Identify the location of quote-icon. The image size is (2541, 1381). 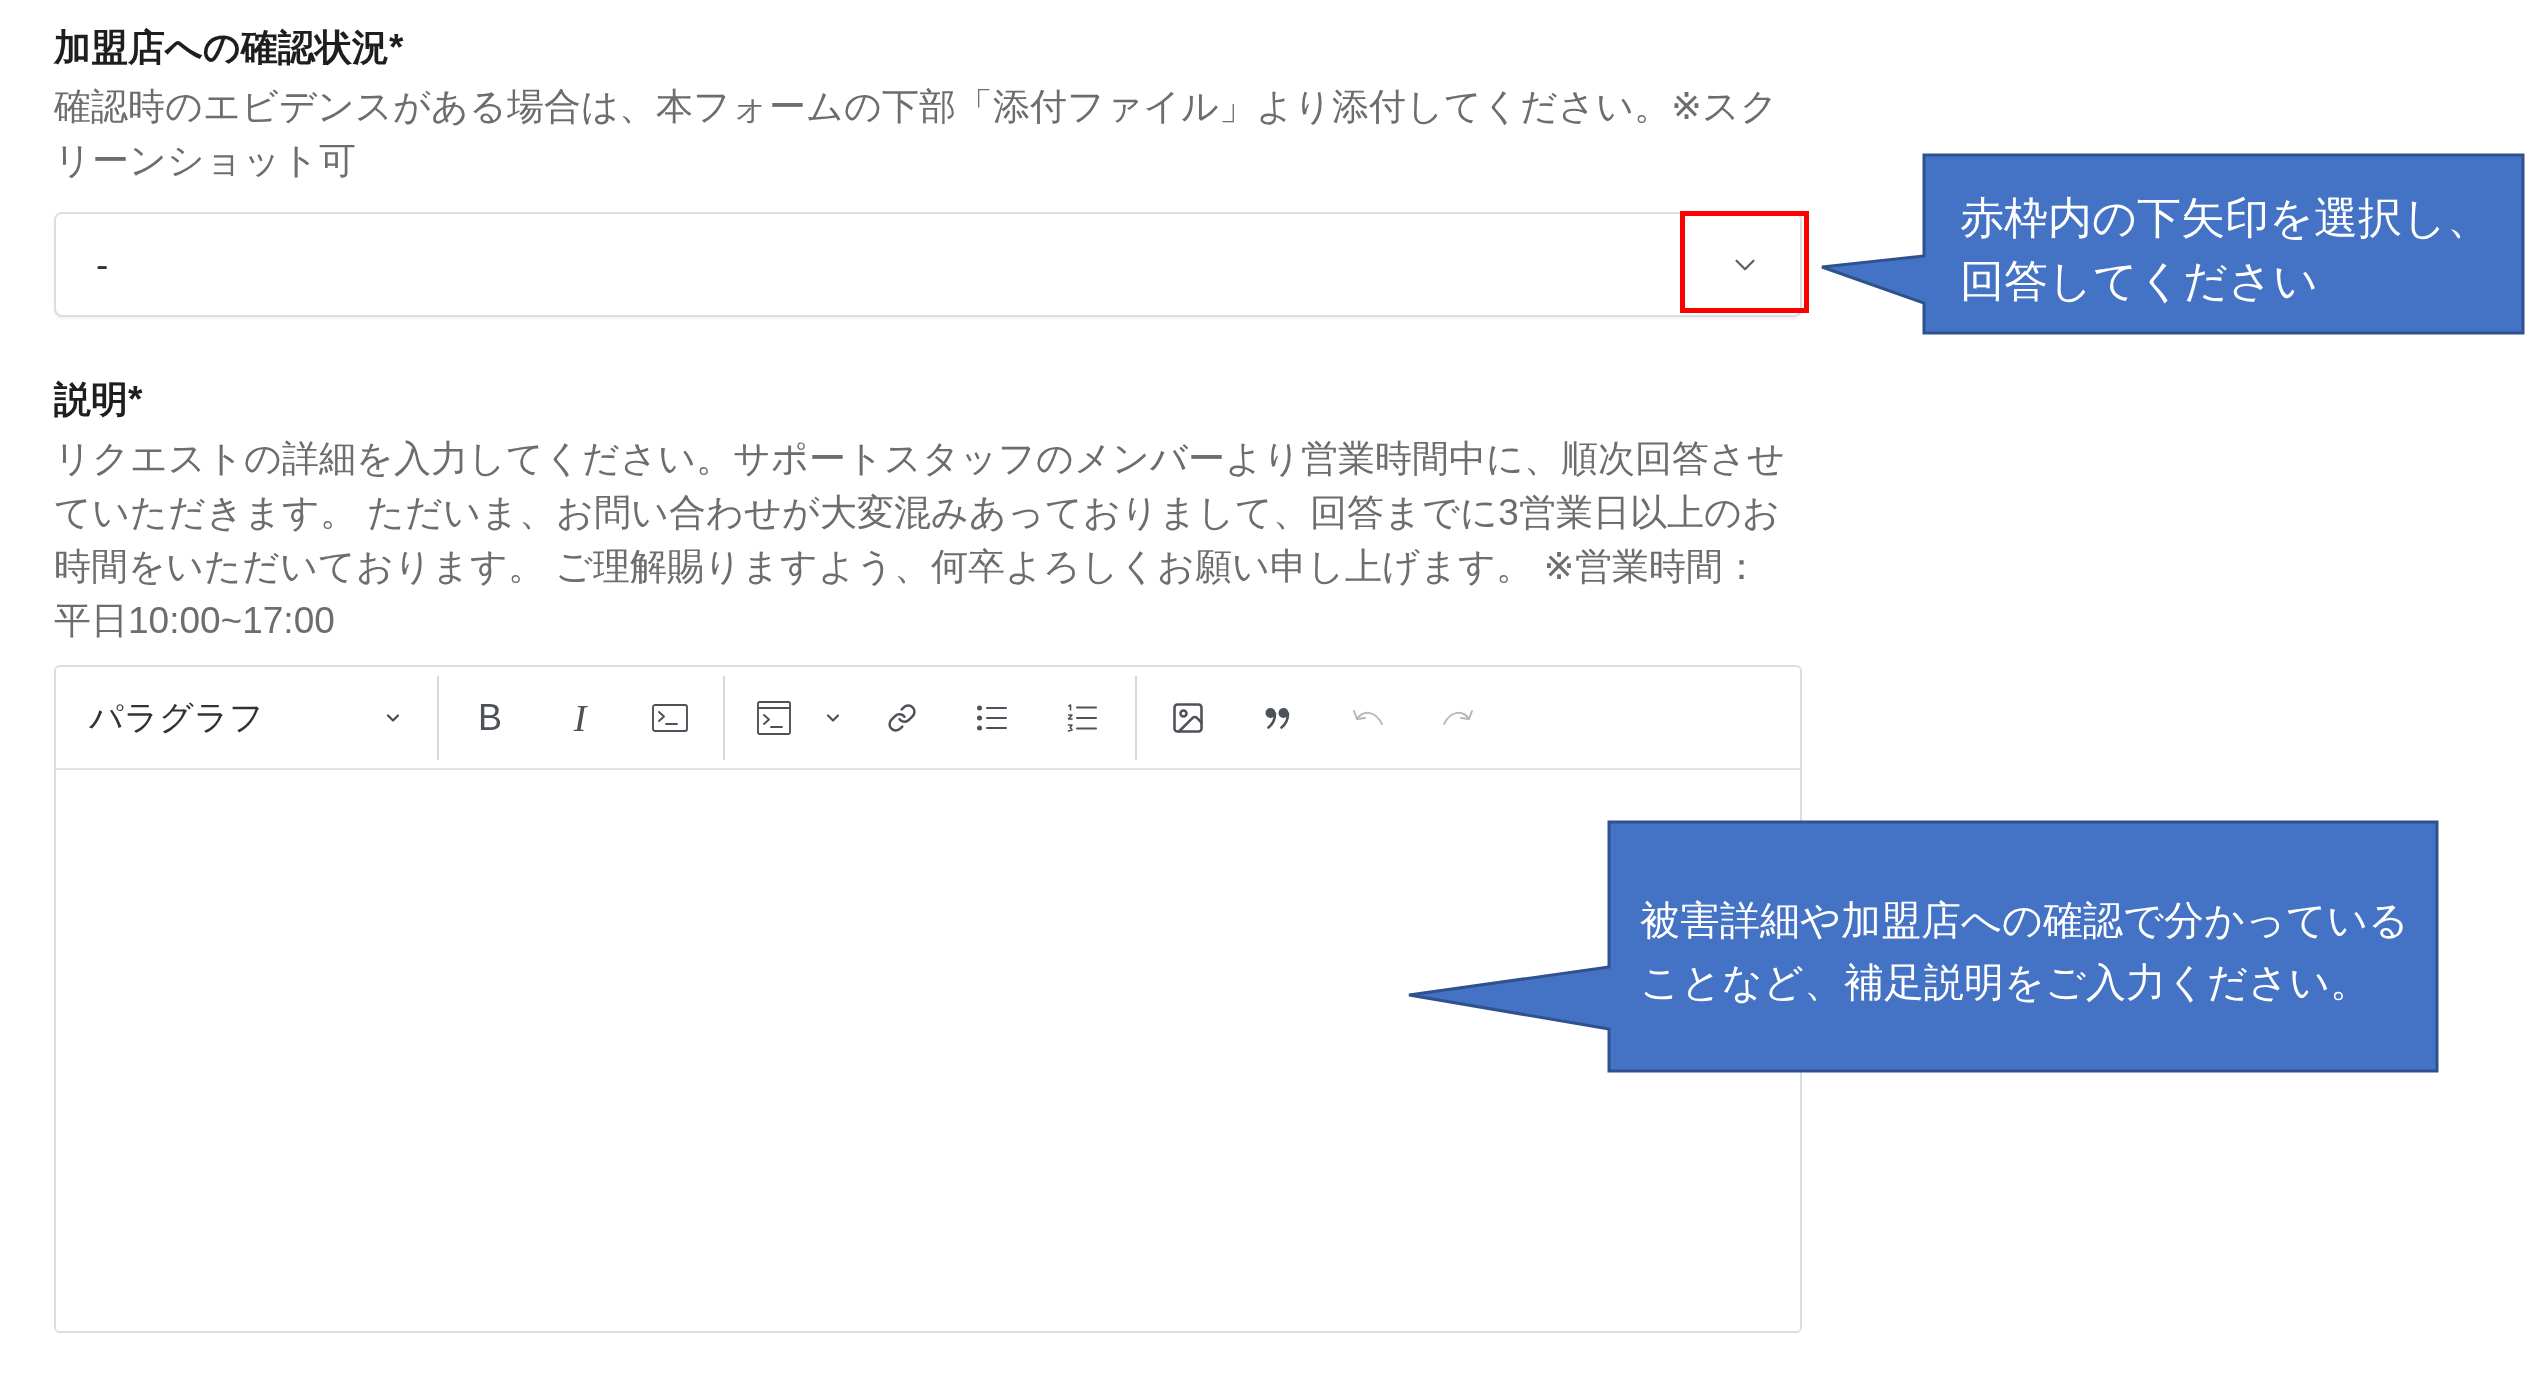
(1278, 717).